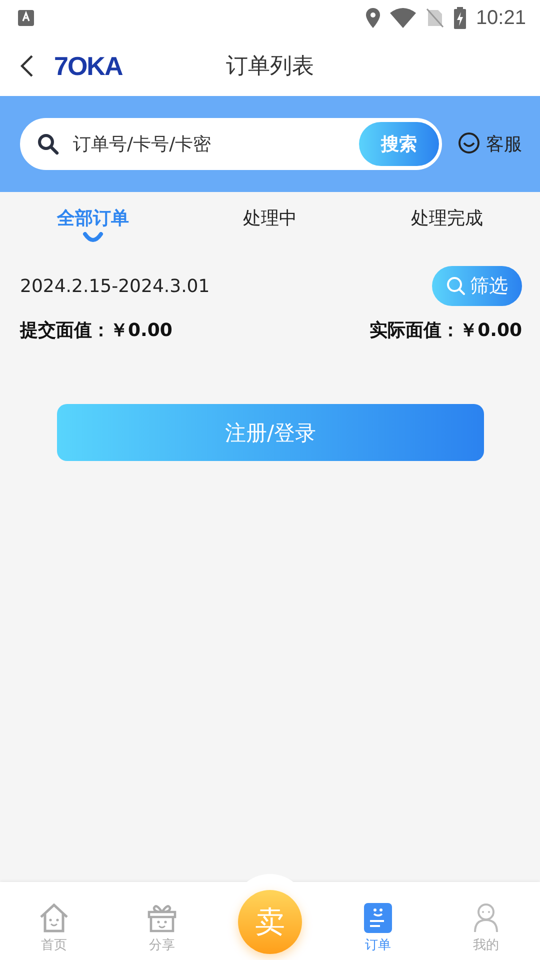 This screenshot has height=960, width=540. I want to click on brand-logo: 7OKA, so click(88, 66).